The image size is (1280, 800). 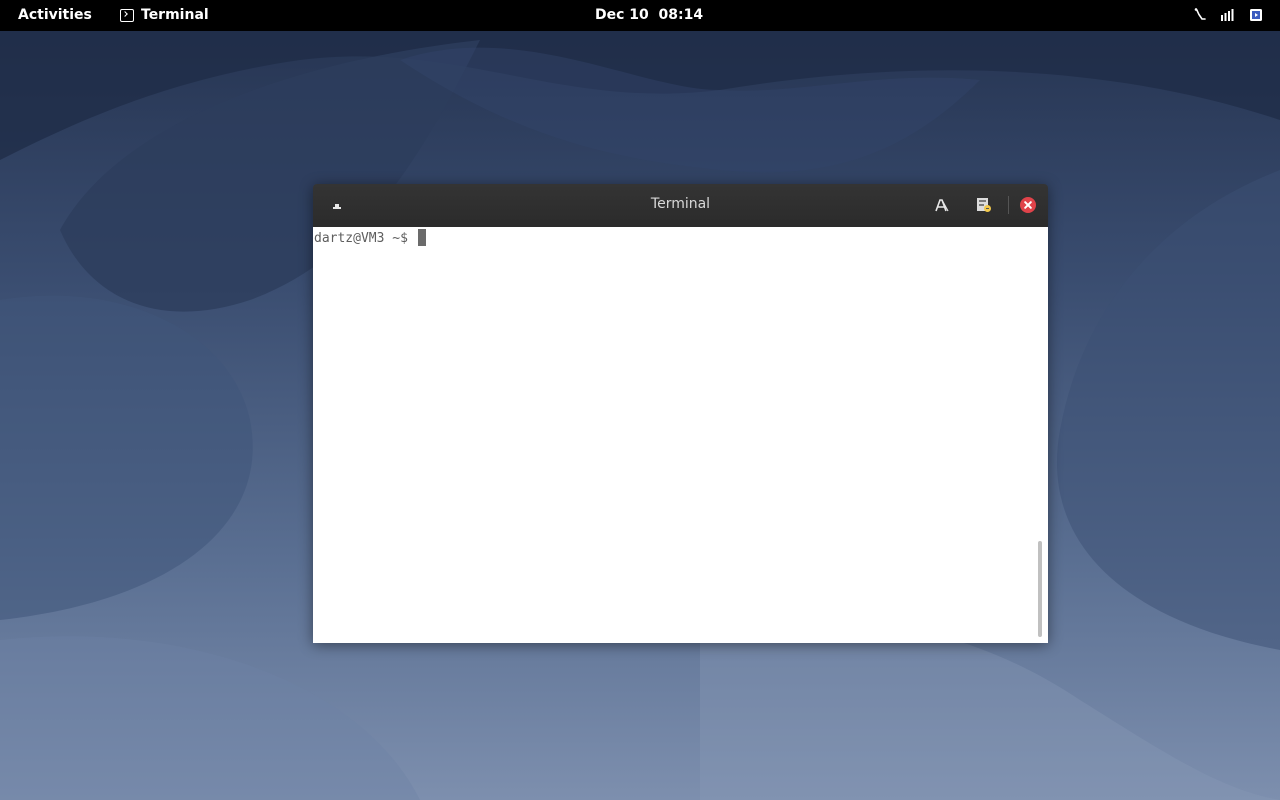 What do you see at coordinates (175, 15) in the screenshot?
I see `app-menu-label: Terminal` at bounding box center [175, 15].